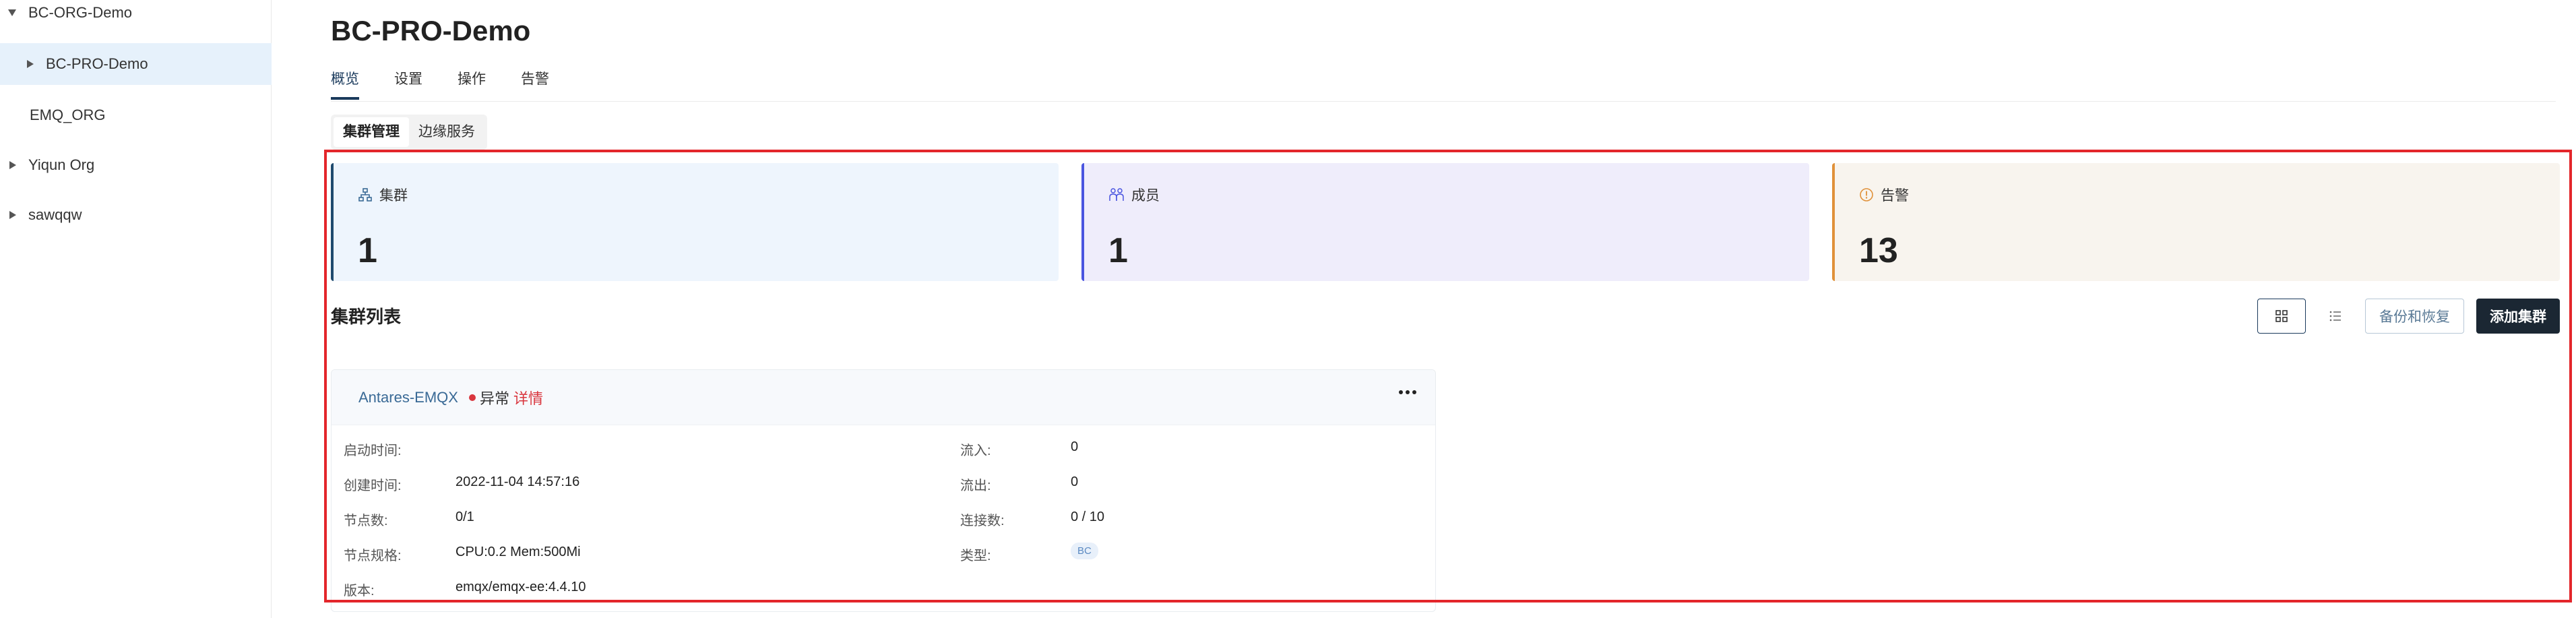 The image size is (2576, 618). I want to click on tab-overview: 概览, so click(345, 83).